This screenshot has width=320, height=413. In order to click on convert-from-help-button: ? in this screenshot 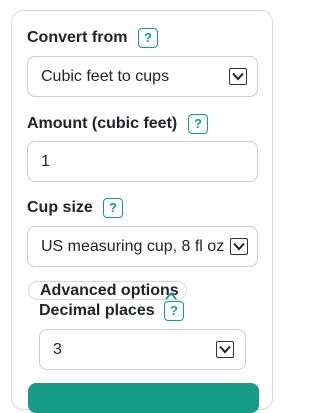, I will do `click(148, 38)`.